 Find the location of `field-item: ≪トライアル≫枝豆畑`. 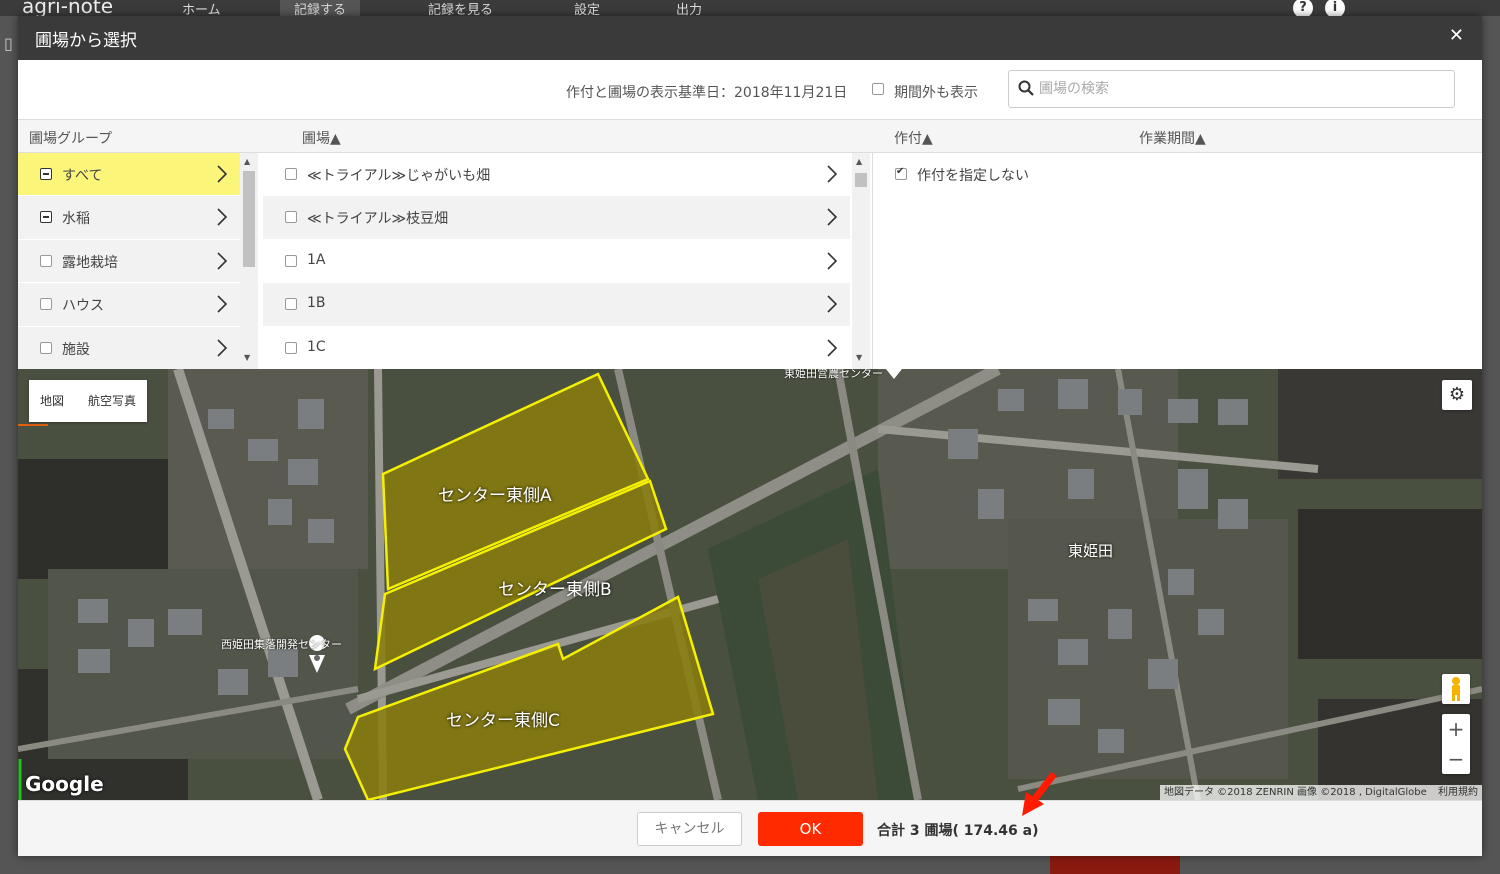

field-item: ≪トライアル≫枝豆畑 is located at coordinates (556, 218).